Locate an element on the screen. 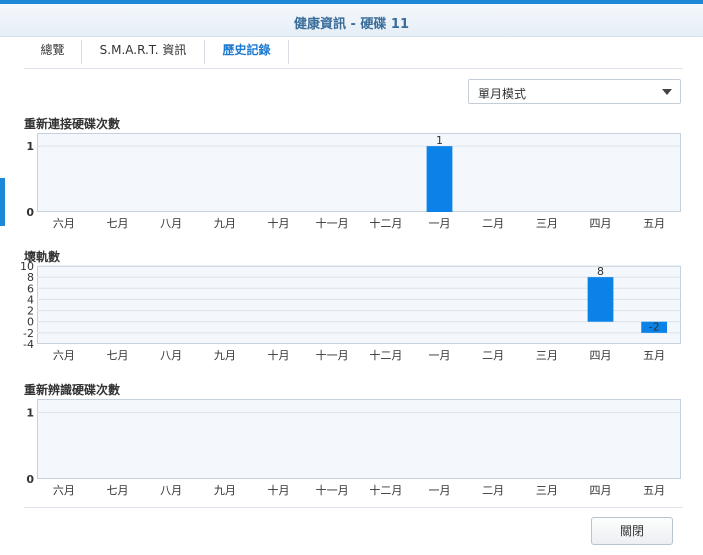 This screenshot has width=703, height=555. x-tick-label-reconnect: 十月 is located at coordinates (279, 223).